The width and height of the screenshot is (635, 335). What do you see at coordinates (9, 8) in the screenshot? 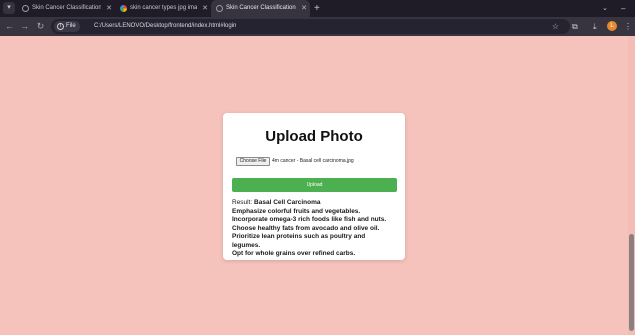
I see `tab-search-menu-icon: ▾` at bounding box center [9, 8].